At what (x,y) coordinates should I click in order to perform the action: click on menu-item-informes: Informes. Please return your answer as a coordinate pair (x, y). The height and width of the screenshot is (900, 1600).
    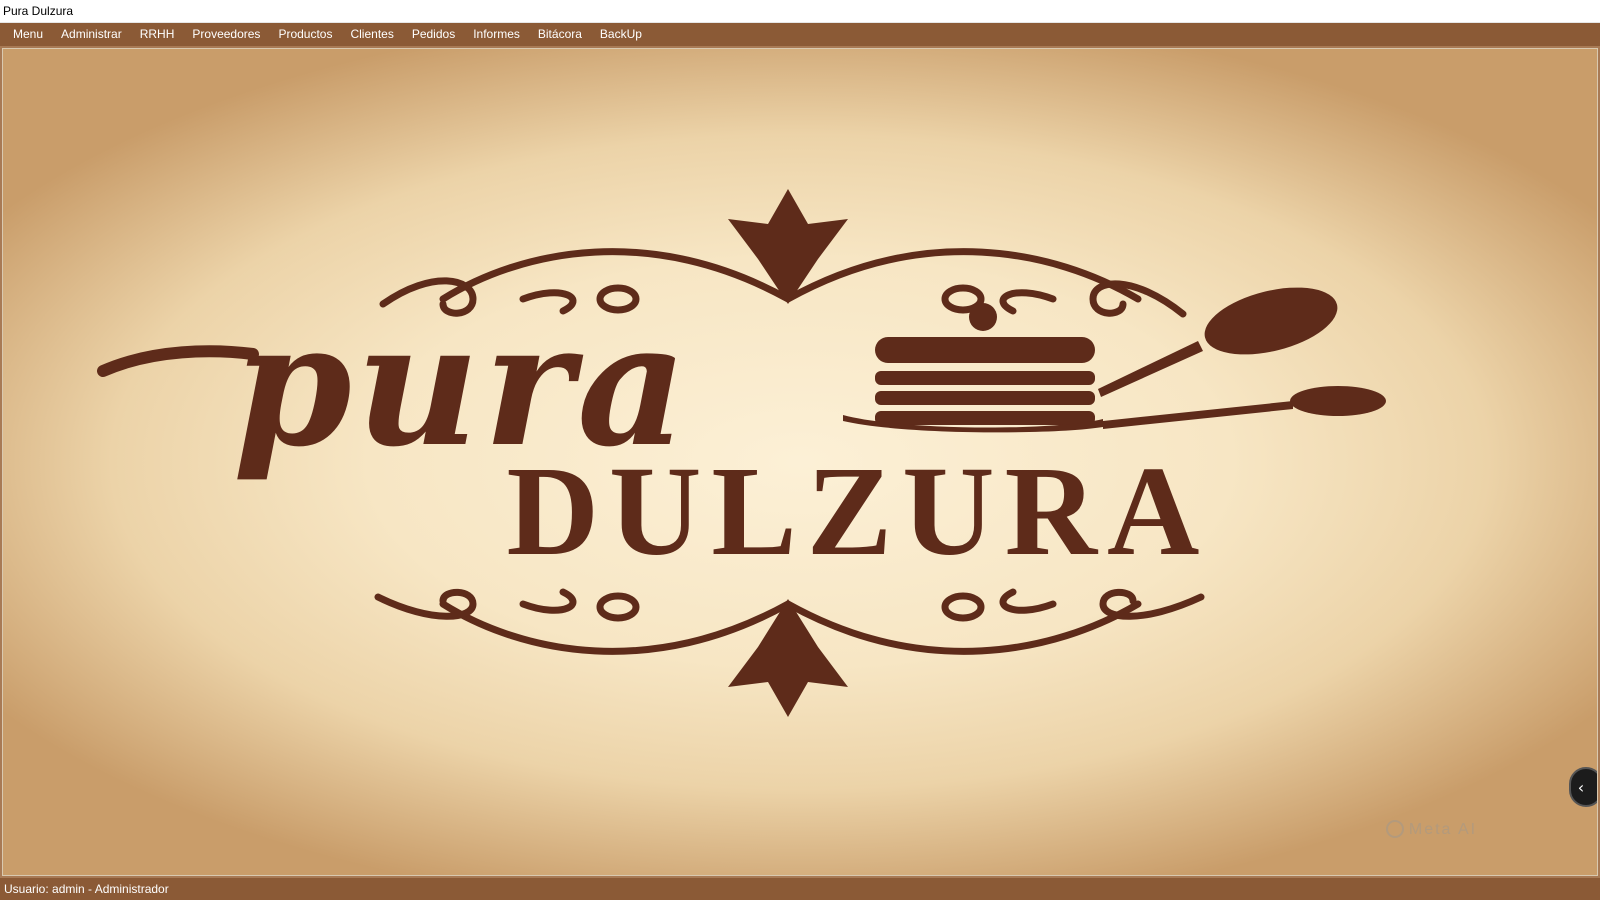
    Looking at the image, I should click on (496, 34).